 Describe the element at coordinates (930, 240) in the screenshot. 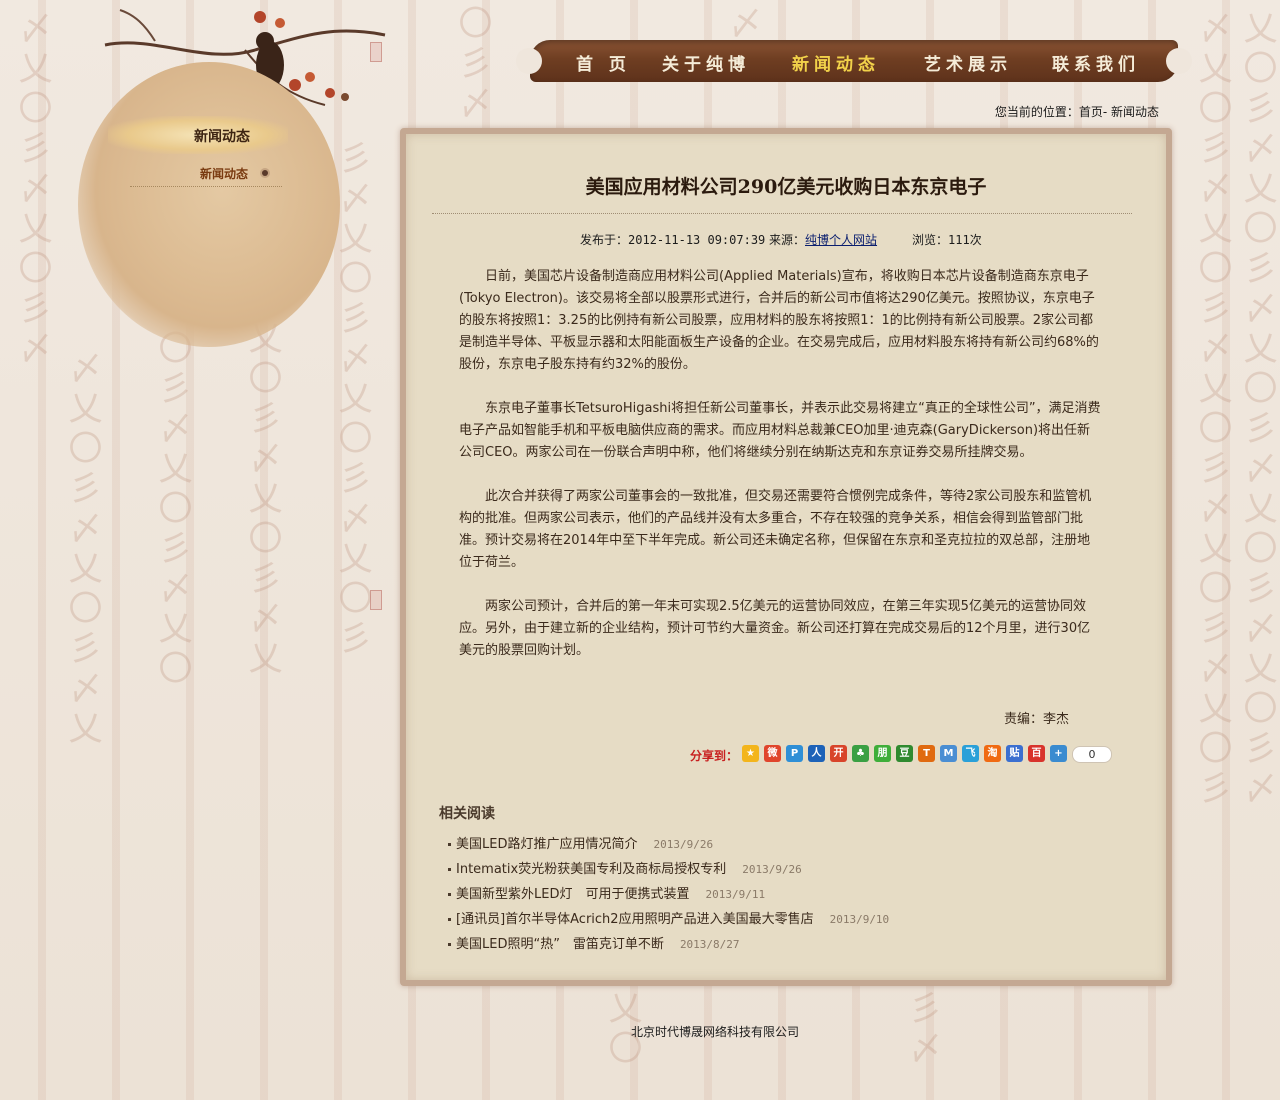

I see `meta-views-label: 浏览：` at that location.